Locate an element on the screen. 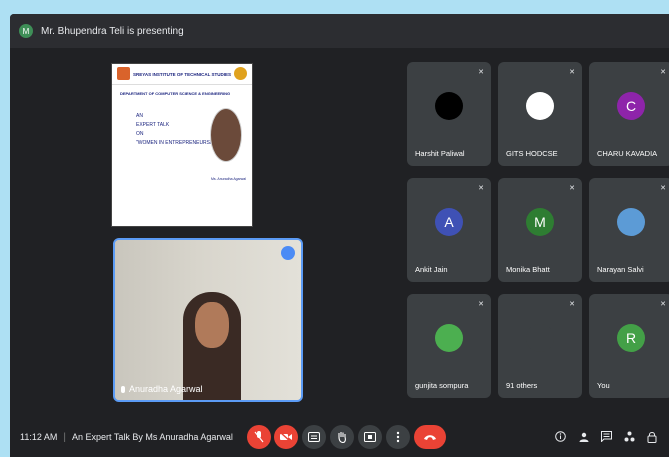 This screenshot has height=457, width=669. speaking-indicator-icon is located at coordinates (288, 253).